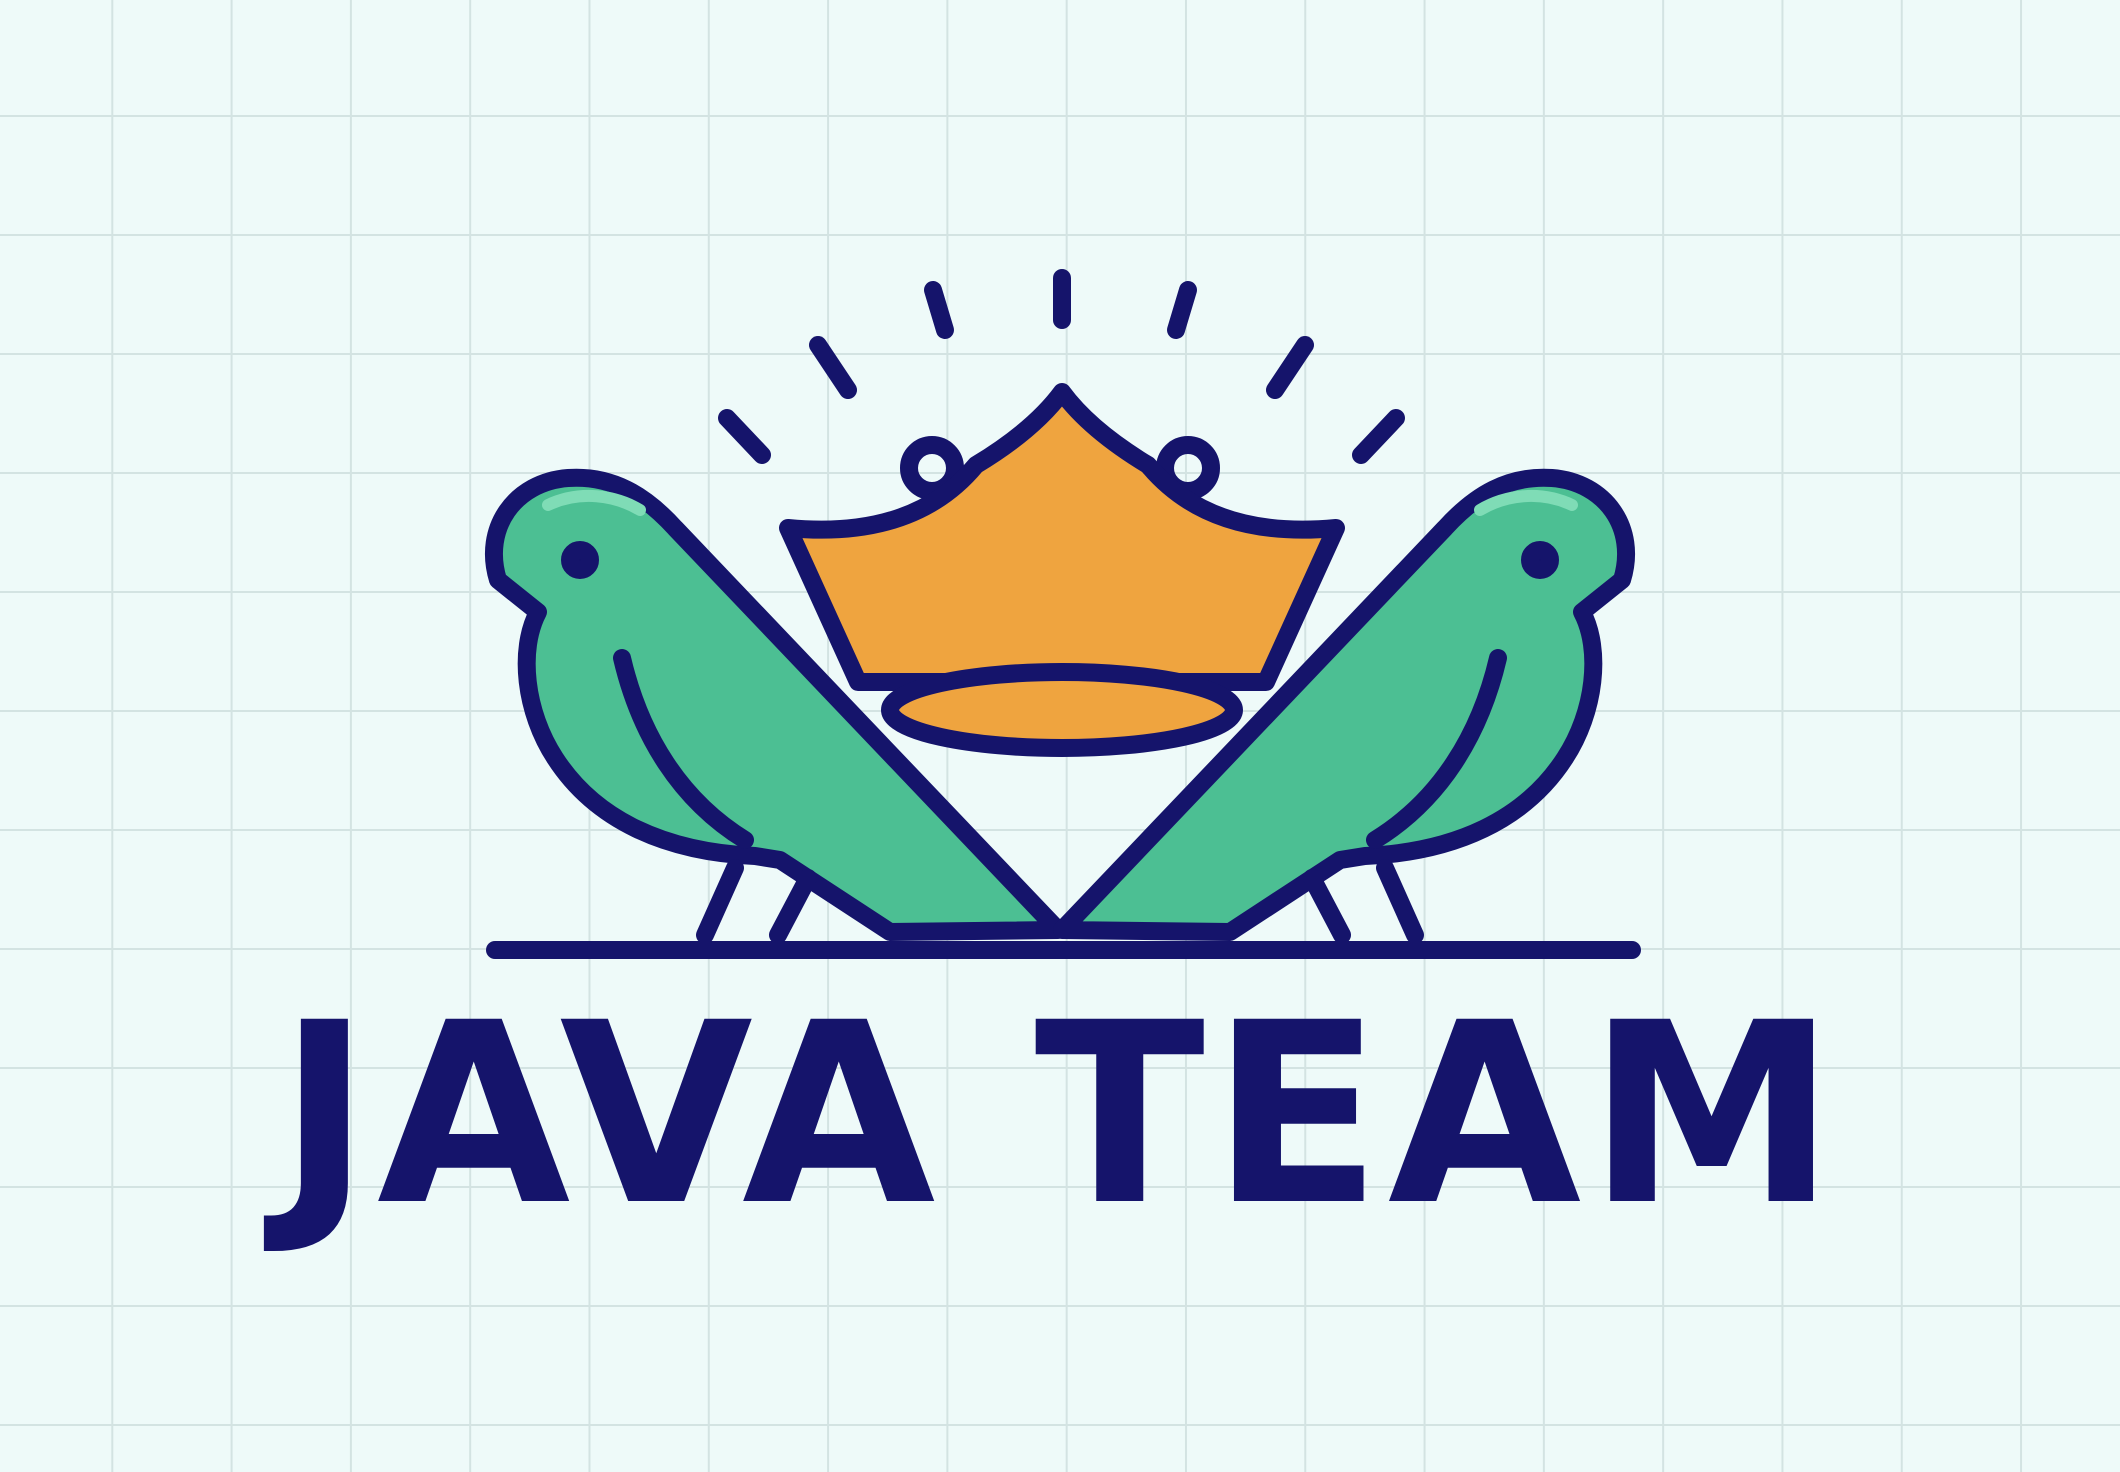  What do you see at coordinates (1060, 1114) in the screenshot?
I see `logo-wordmark: JAVA TEAM` at bounding box center [1060, 1114].